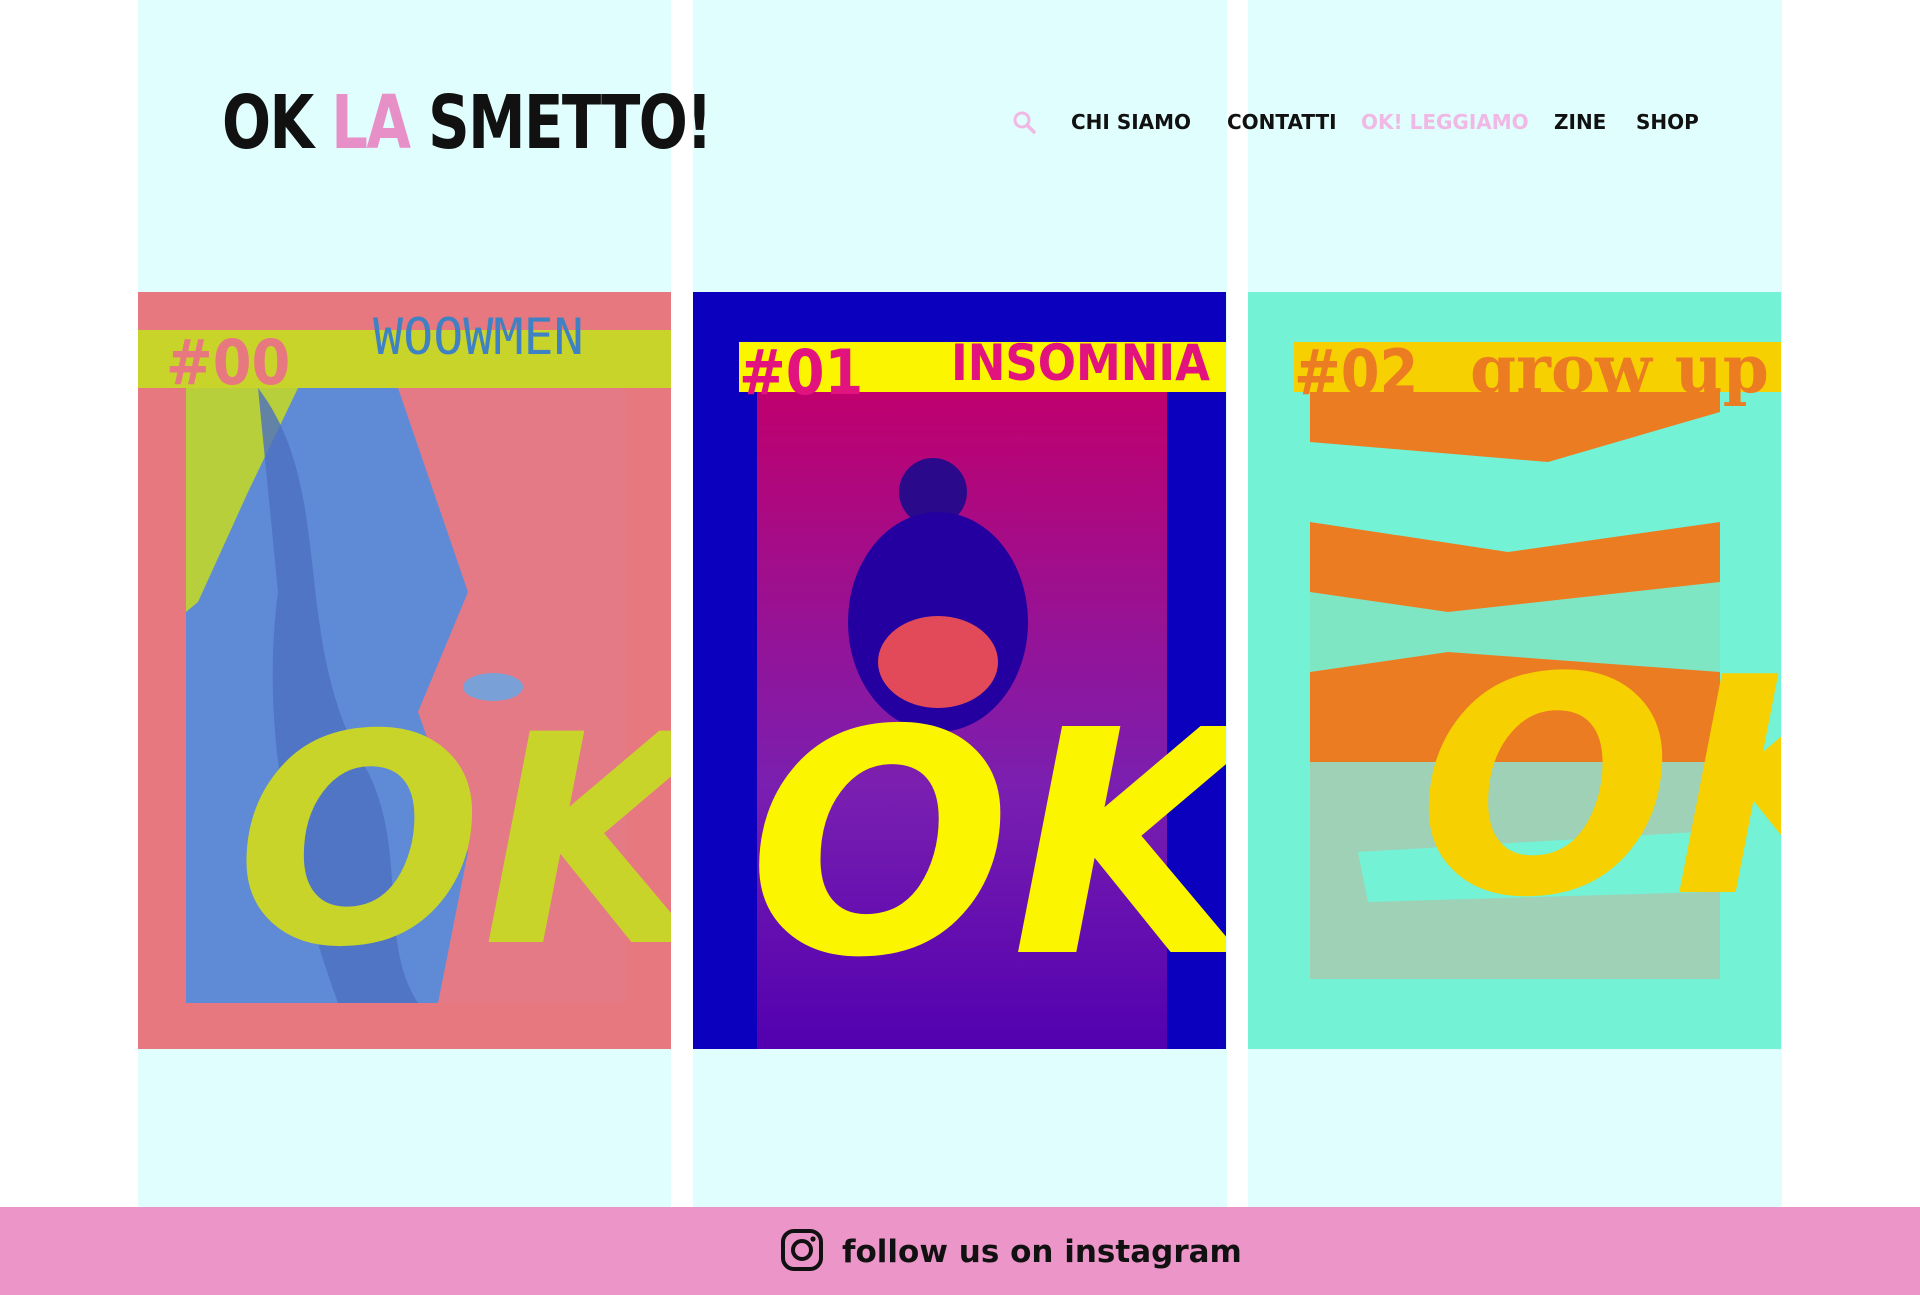  Describe the element at coordinates (1282, 122) in the screenshot. I see `nav-contatti: CONTATTI` at that location.